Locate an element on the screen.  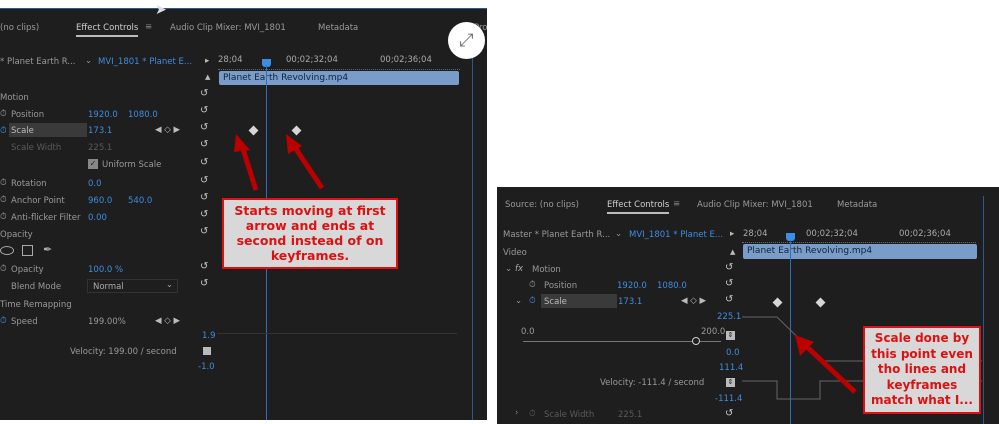
annotation-arrow-right is located at coordinates (826, 364).